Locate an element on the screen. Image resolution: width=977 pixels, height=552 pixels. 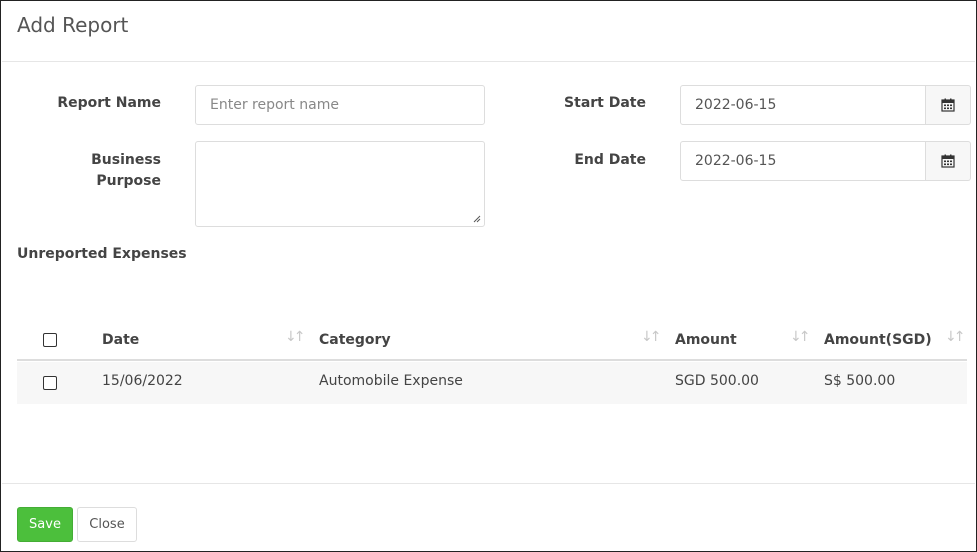
report-name-label: Report Name is located at coordinates (109, 103).